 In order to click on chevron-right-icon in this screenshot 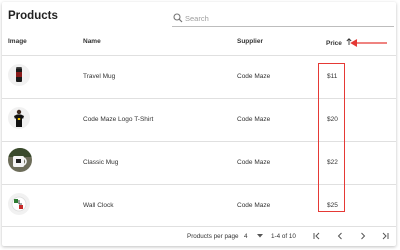, I will do `click(363, 236)`.